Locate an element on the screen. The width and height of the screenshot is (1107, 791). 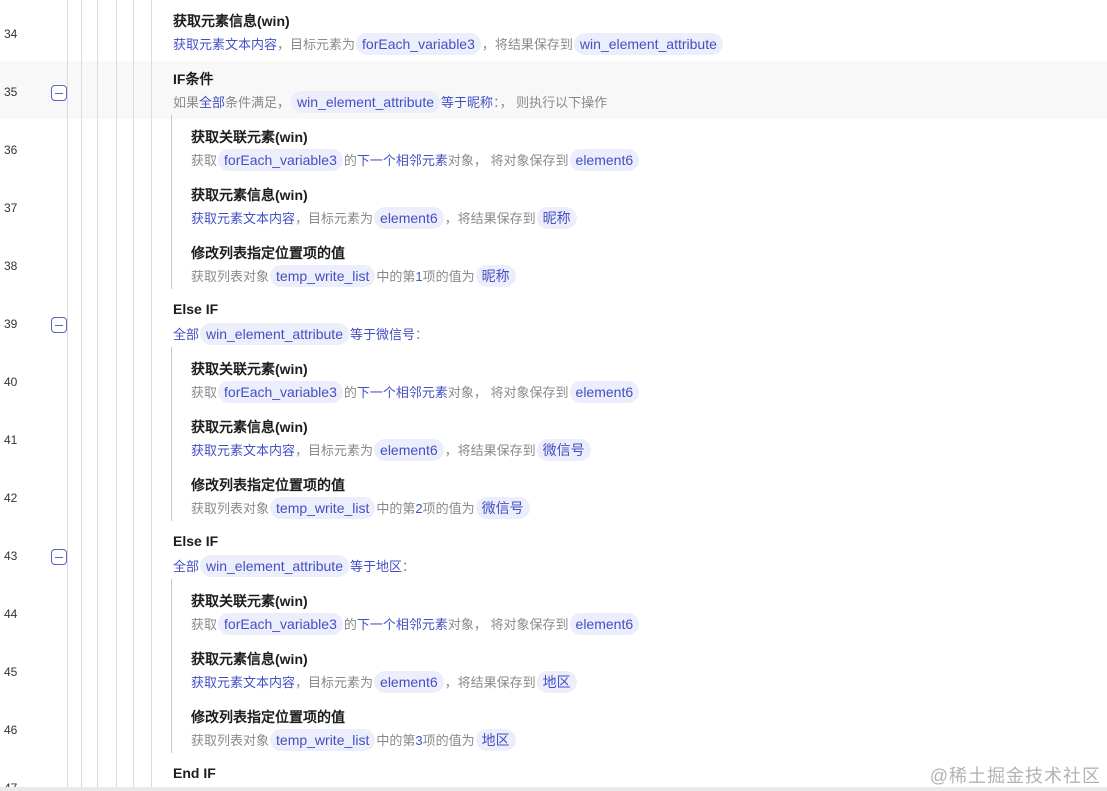
step-title: IF条件 is located at coordinates (193, 79).